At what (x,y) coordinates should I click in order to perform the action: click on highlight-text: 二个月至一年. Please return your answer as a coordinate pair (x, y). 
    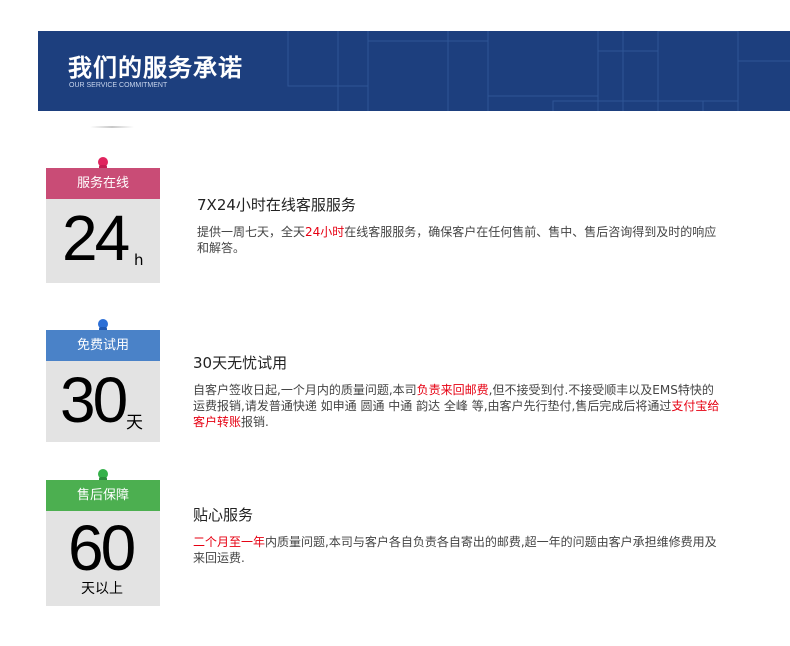
    Looking at the image, I should click on (229, 542).